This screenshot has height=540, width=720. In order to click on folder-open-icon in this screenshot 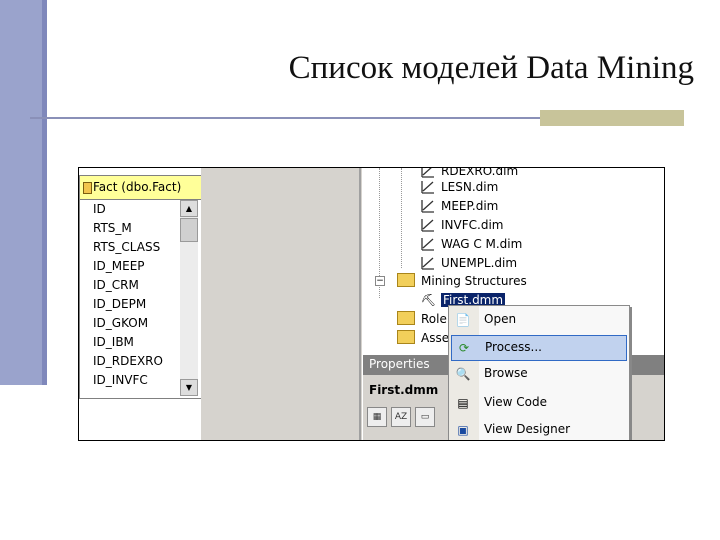, I will do `click(406, 280)`.